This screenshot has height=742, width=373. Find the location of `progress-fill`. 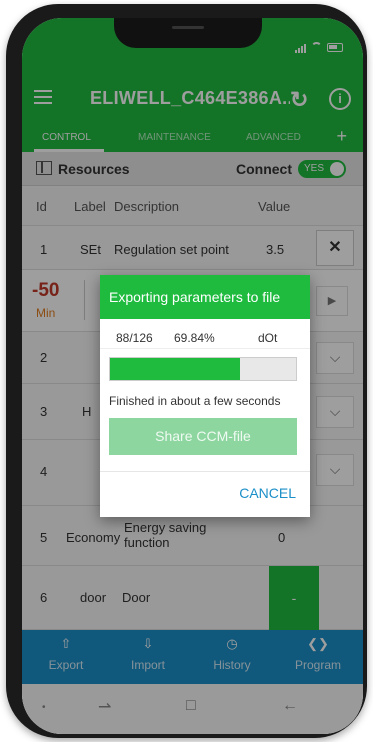

progress-fill is located at coordinates (175, 369).